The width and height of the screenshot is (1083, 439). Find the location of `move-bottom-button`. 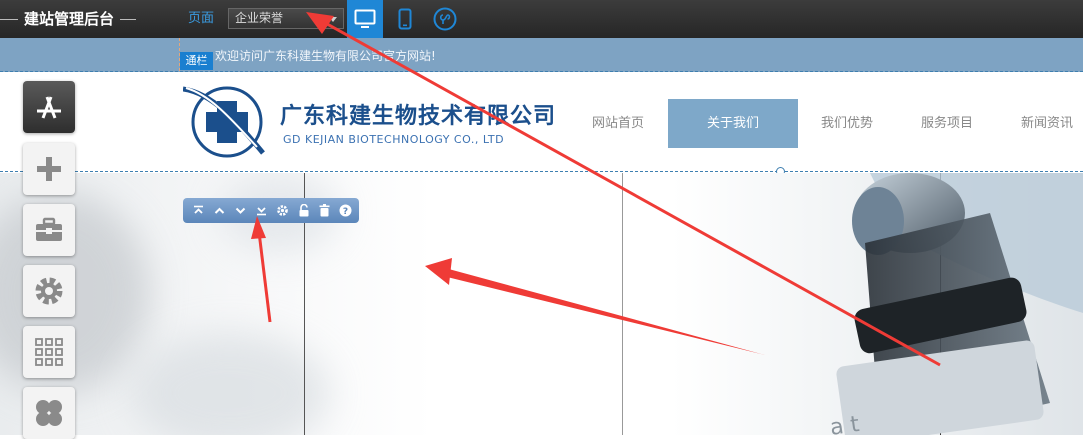

move-bottom-button is located at coordinates (261, 210).